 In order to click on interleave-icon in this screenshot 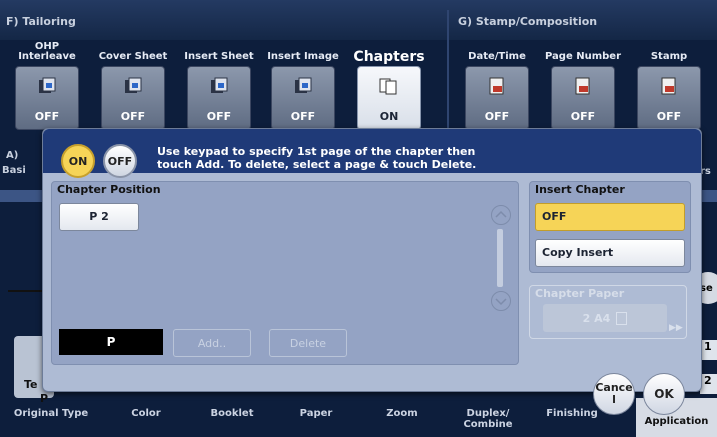, I will do `click(47, 86)`.